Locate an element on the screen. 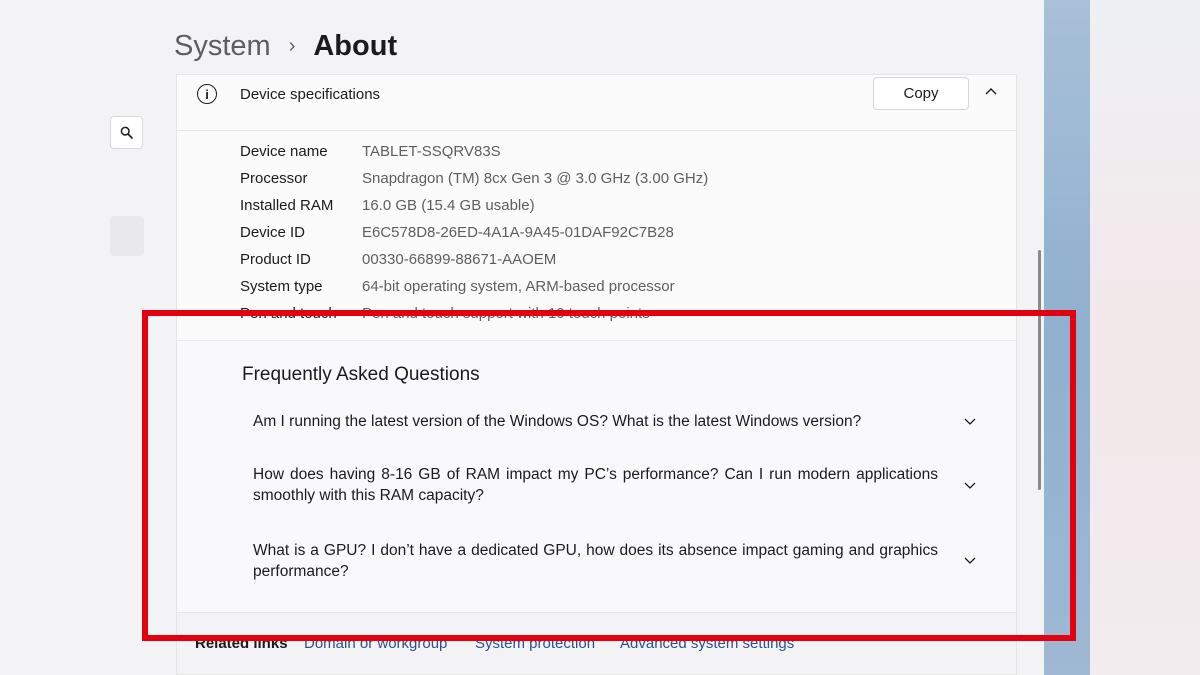  spec-row-installed-ram: Installed RAM 16.0 GB (15.4 GB usable) is located at coordinates (474, 210).